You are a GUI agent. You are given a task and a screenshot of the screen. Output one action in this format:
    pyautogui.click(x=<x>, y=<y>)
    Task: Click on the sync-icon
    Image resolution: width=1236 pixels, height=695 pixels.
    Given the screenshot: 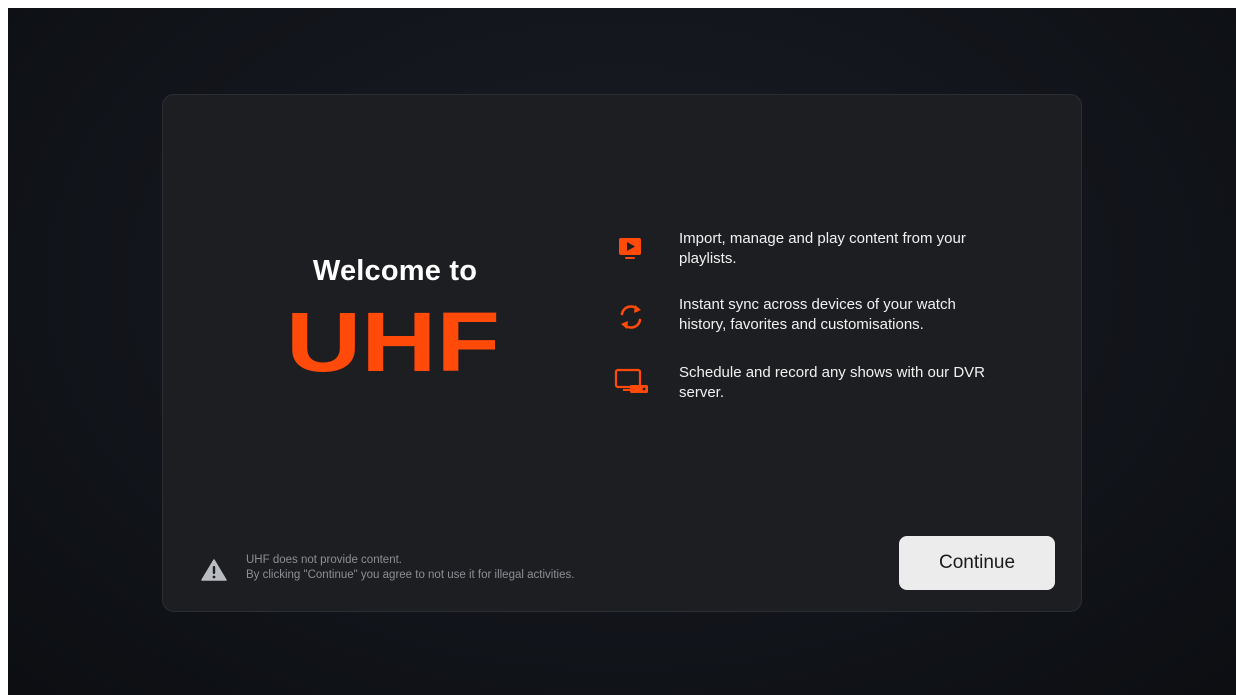 What is the action you would take?
    pyautogui.click(x=631, y=317)
    